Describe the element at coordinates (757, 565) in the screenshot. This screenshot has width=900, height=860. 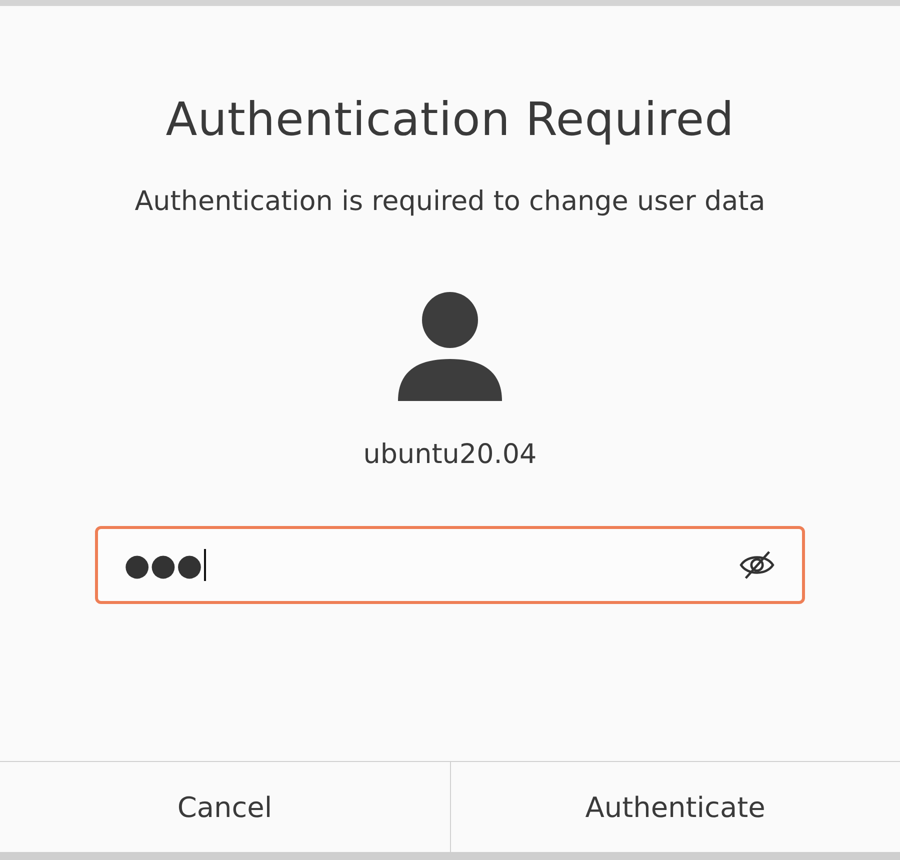
I see `eye-slash-icon` at that location.